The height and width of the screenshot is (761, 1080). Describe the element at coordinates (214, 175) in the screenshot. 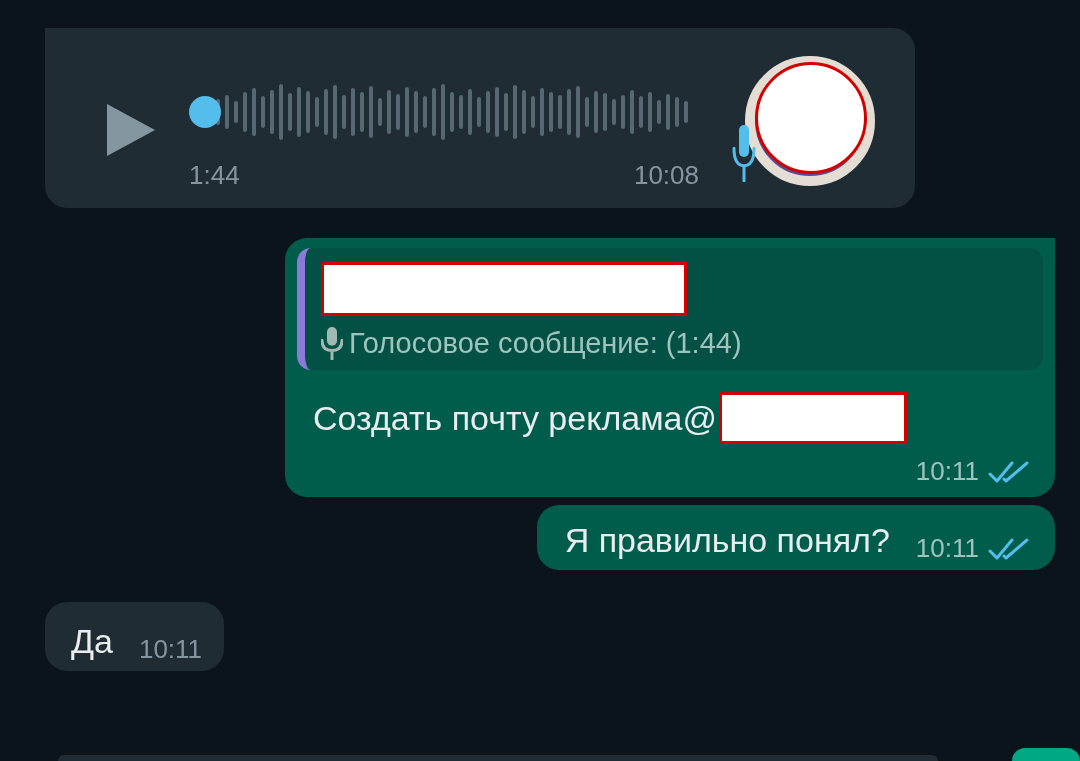

I see `voice-duration: 1:44` at that location.